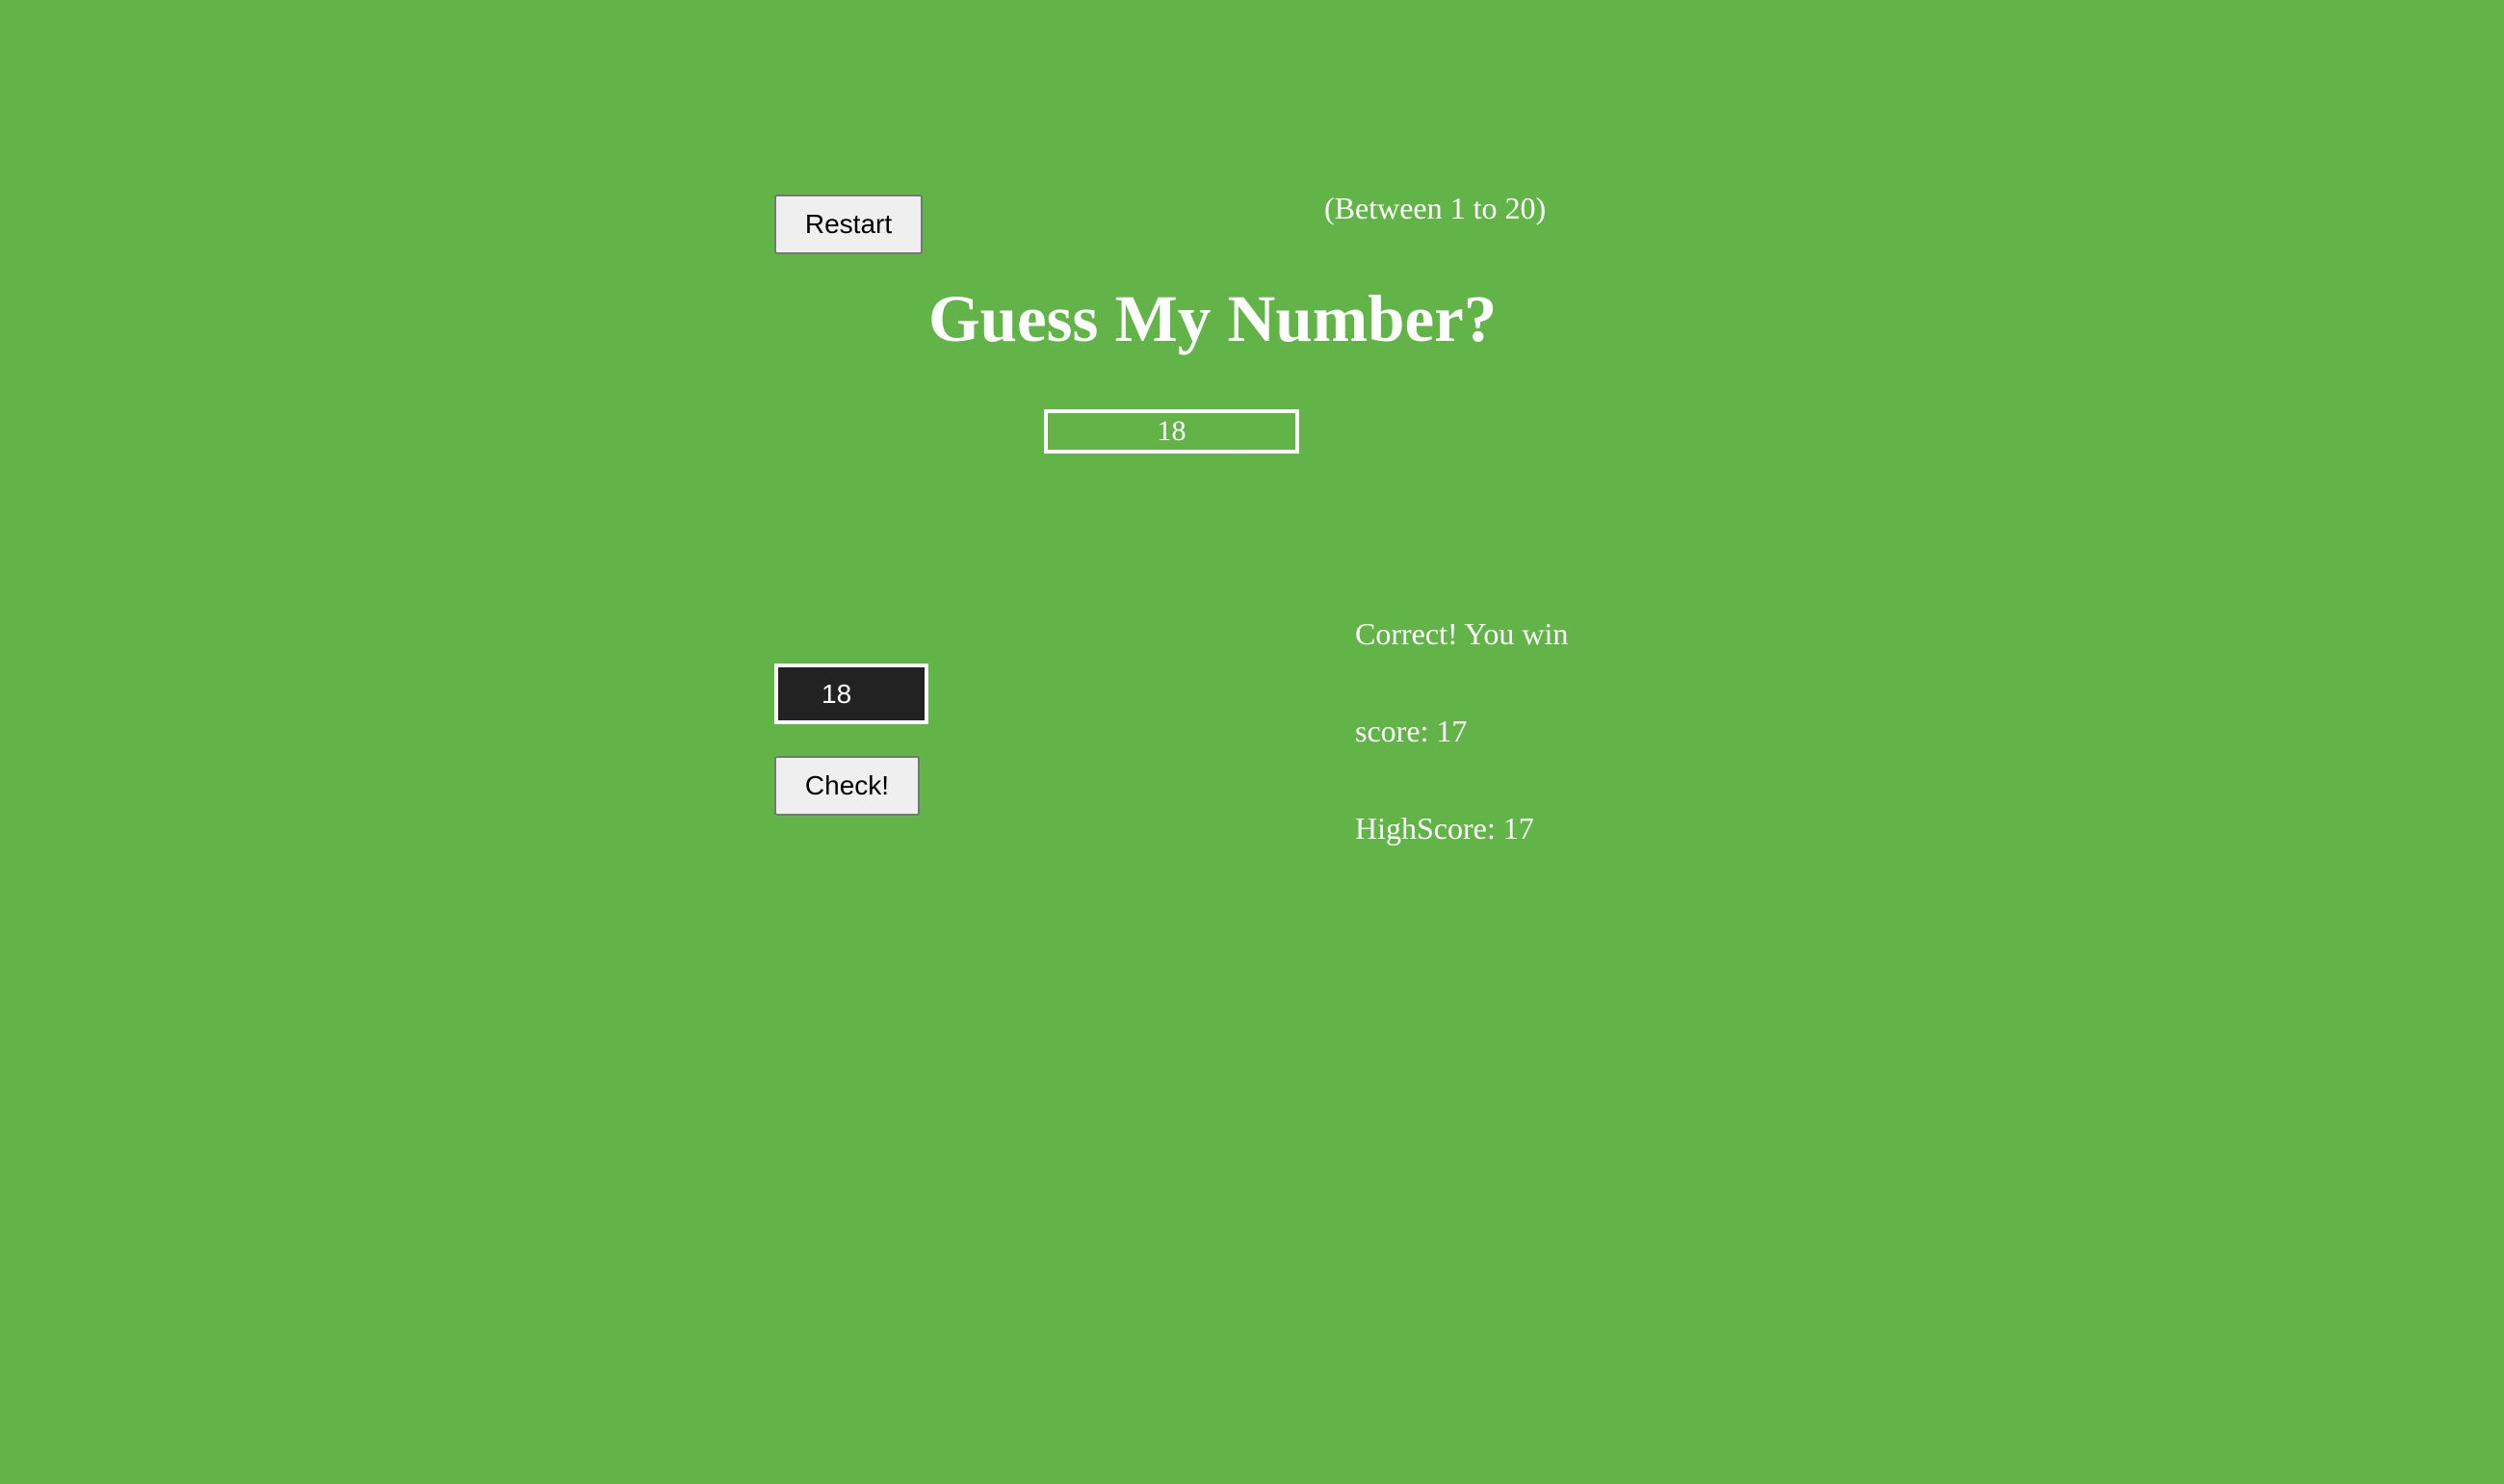 This screenshot has width=2504, height=1484. I want to click on page-title: Guess My Number?, so click(1213, 318).